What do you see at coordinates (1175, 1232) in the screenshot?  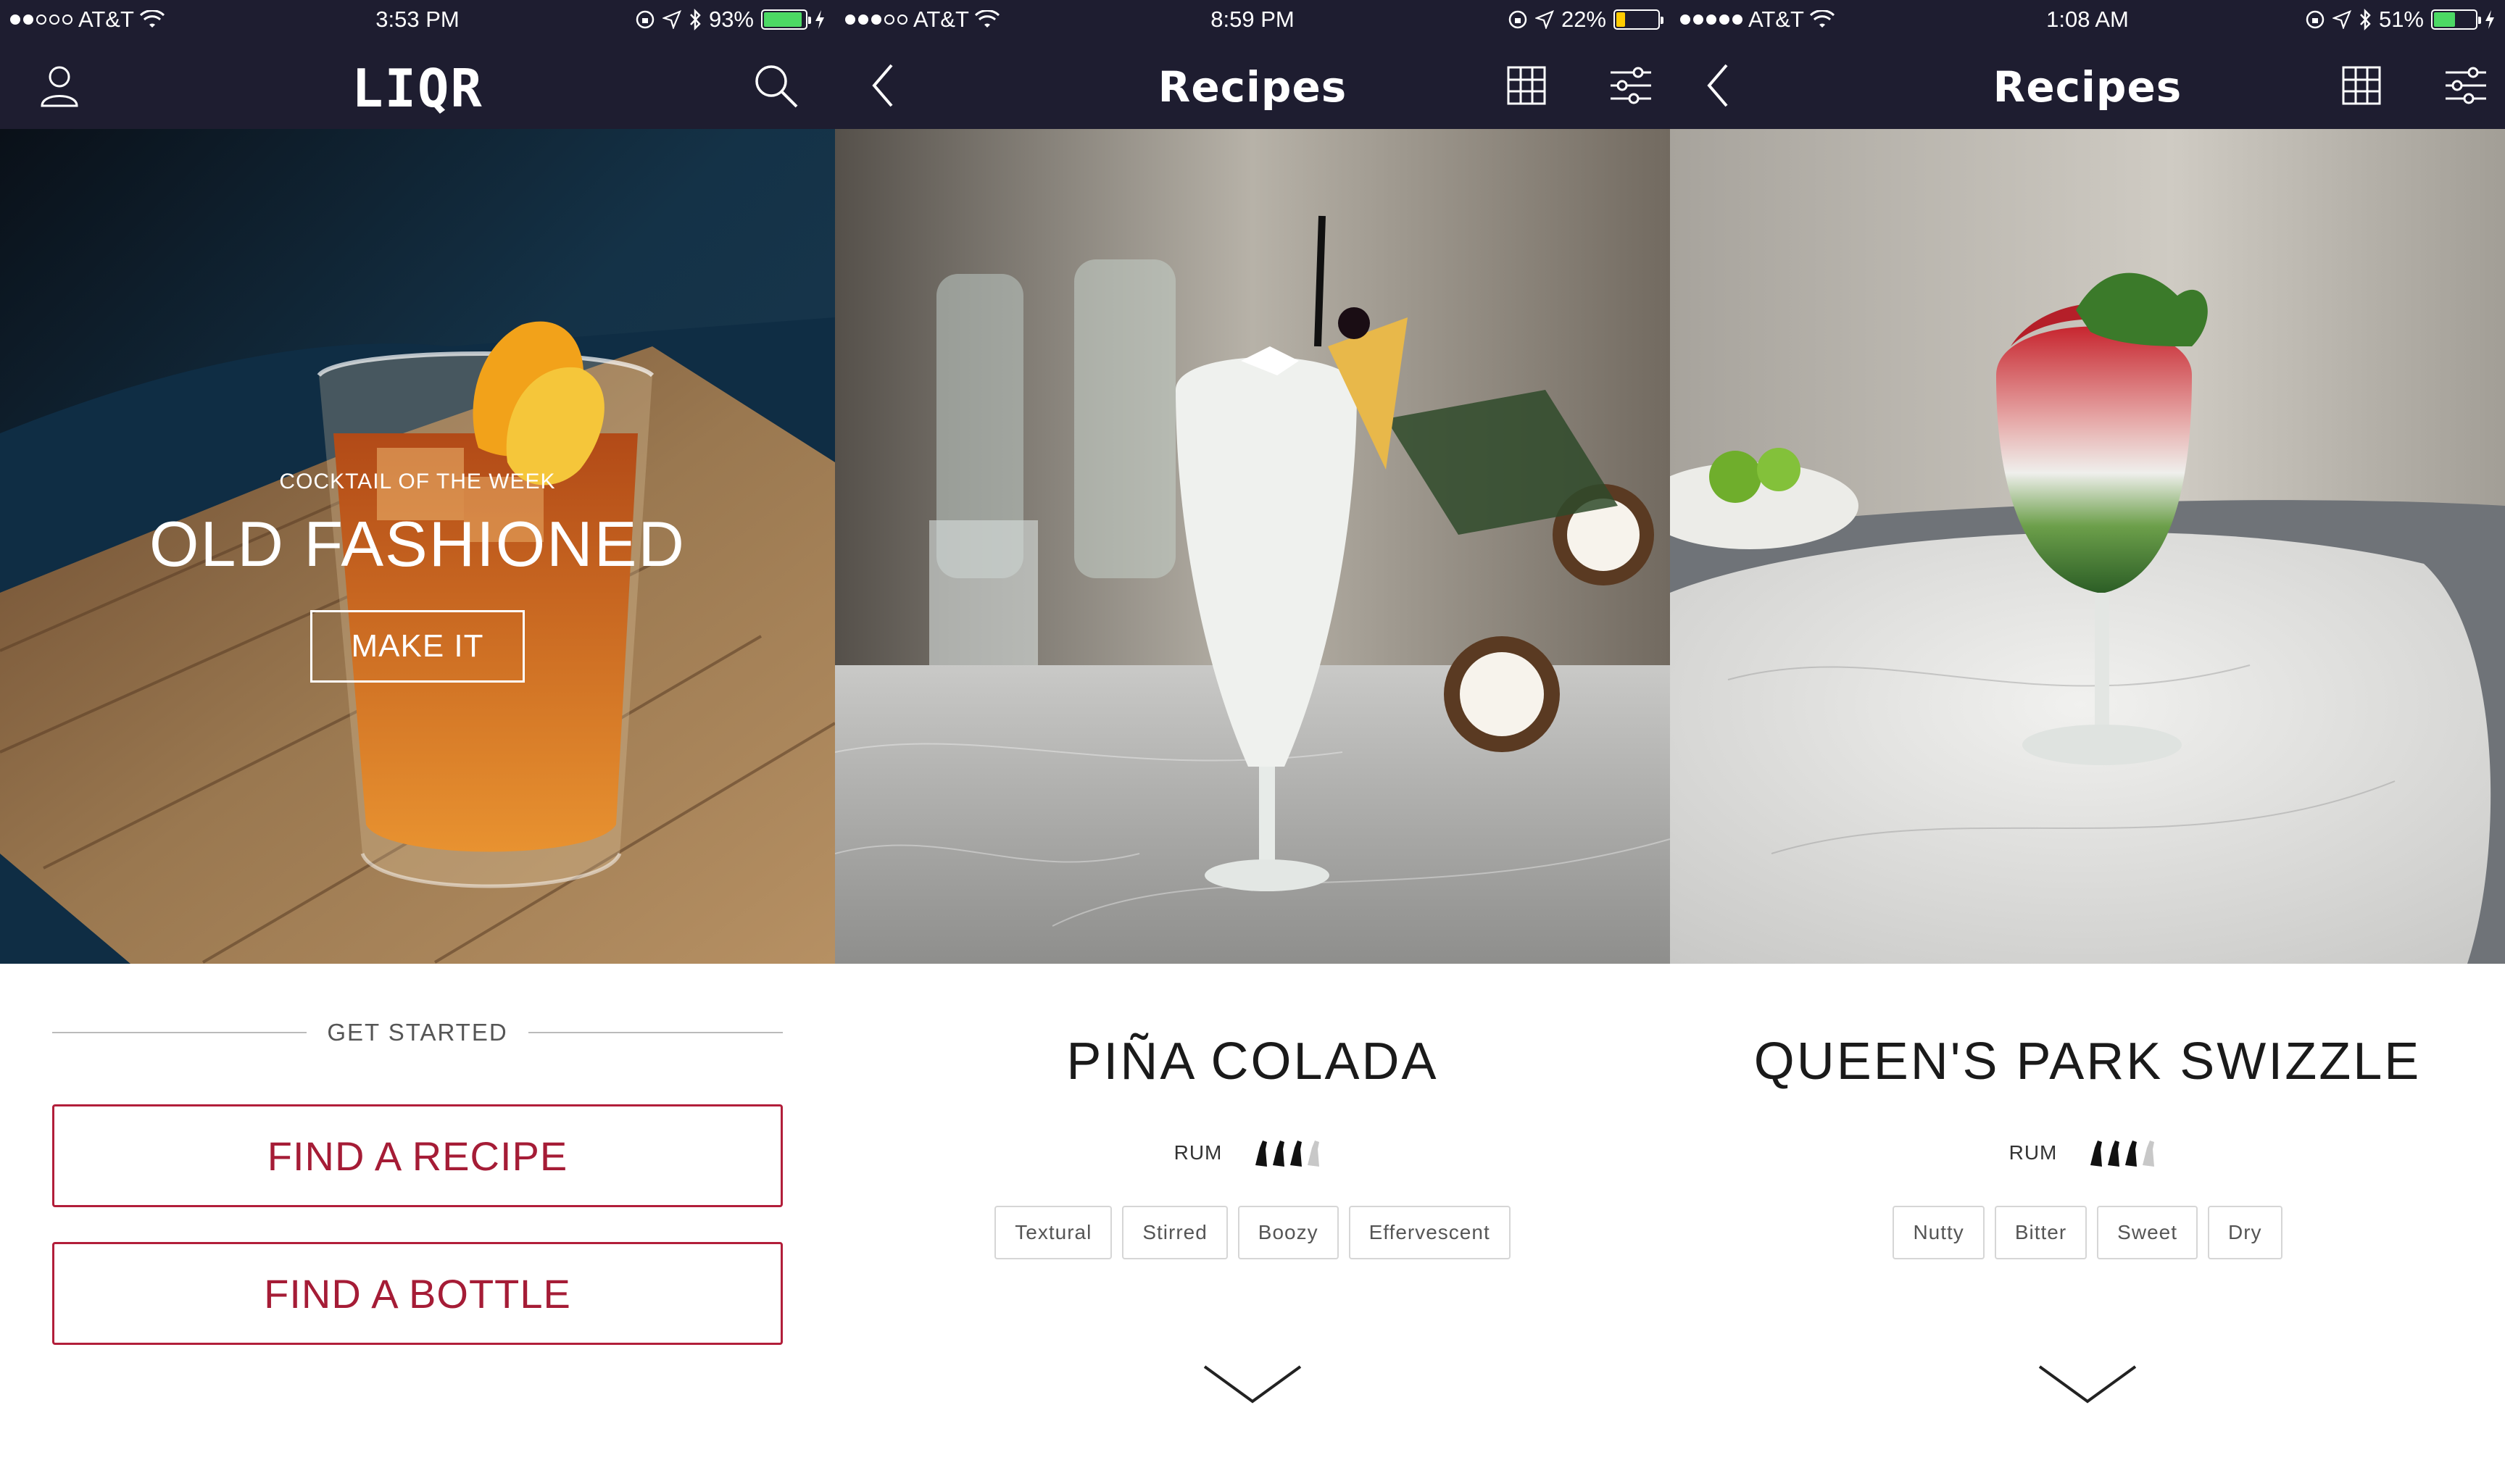 I see `tag-chip: Stirred` at bounding box center [1175, 1232].